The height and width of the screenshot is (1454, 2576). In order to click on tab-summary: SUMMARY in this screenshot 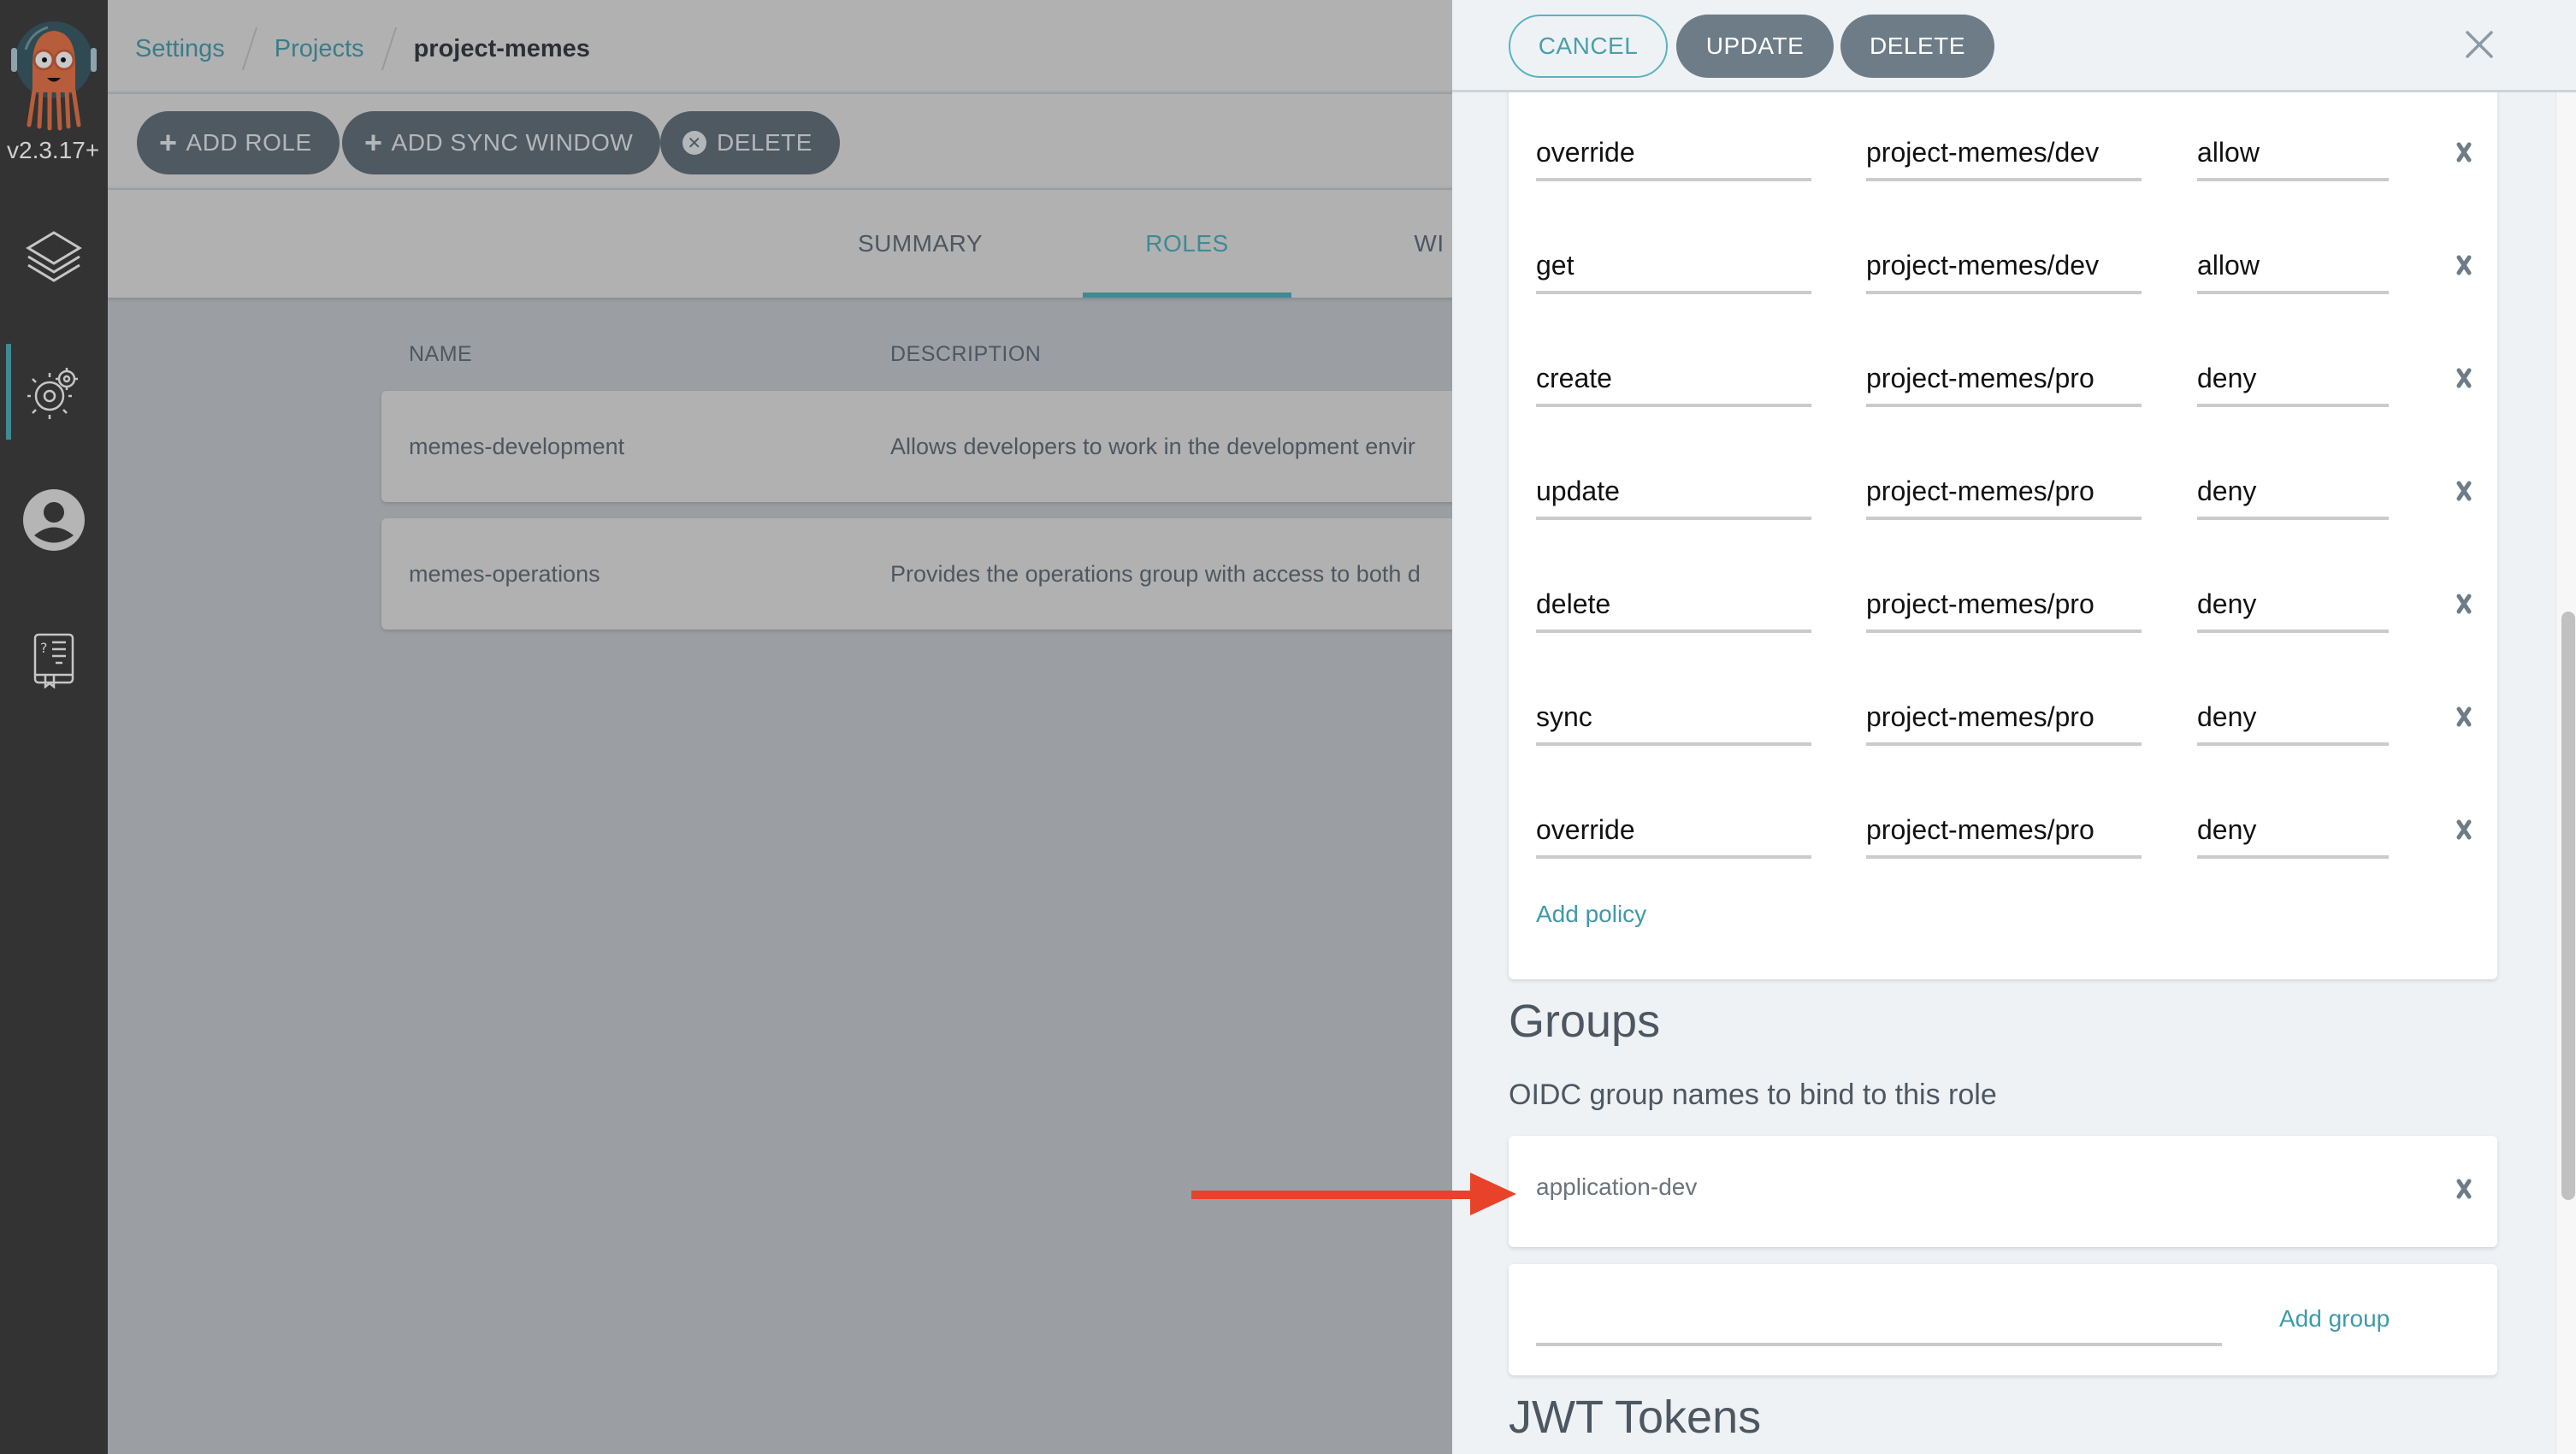, I will do `click(920, 244)`.